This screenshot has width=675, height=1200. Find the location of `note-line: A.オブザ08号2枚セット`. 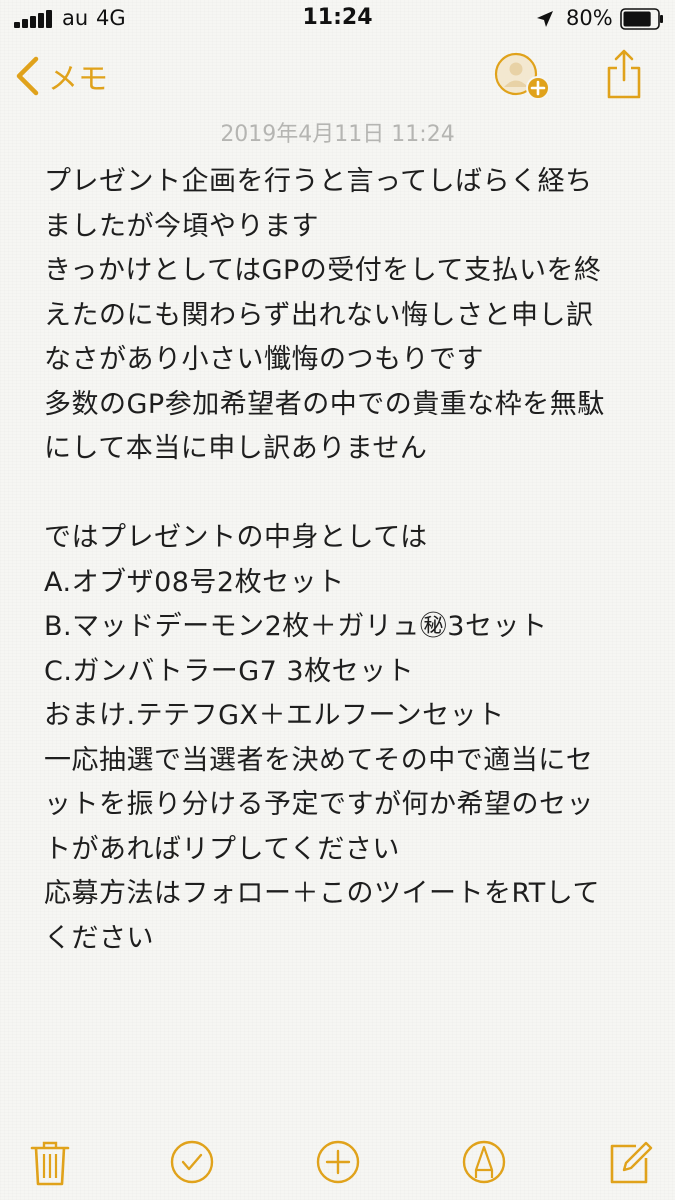

note-line: A.オブザ08号2枚セット is located at coordinates (194, 582).